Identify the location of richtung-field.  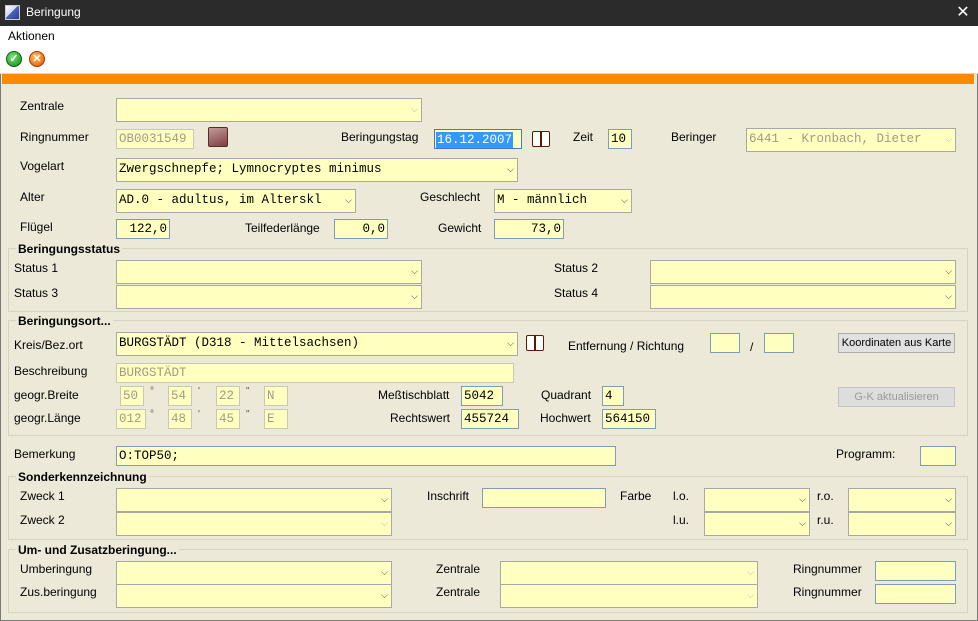
(779, 343).